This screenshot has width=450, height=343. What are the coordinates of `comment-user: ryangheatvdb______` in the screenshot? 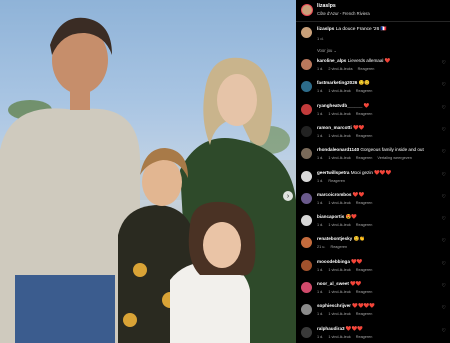 It's located at (339, 105).